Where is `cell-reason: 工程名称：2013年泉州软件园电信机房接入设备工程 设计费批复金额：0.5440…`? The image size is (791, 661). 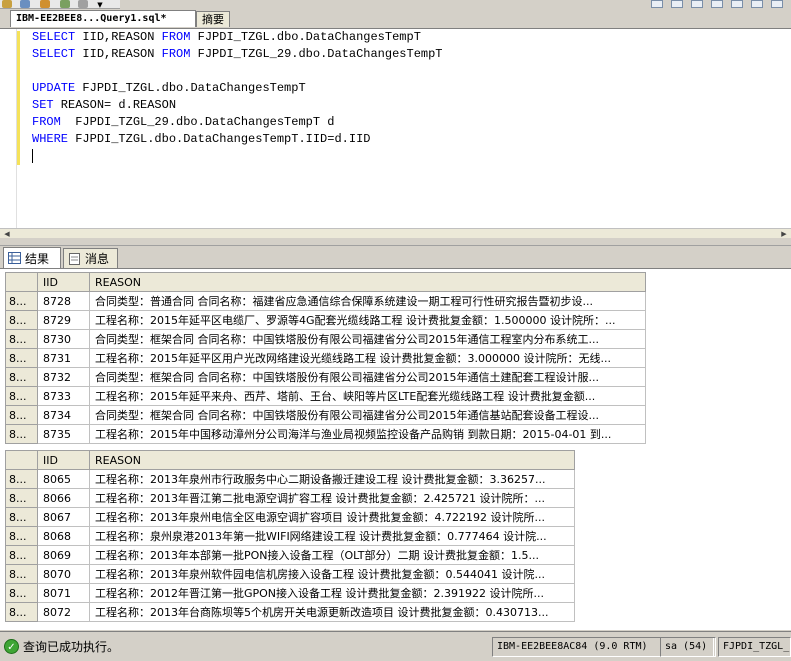 cell-reason: 工程名称：2013年泉州软件园电信机房接入设备工程 设计费批复金额：0.5440… is located at coordinates (332, 574).